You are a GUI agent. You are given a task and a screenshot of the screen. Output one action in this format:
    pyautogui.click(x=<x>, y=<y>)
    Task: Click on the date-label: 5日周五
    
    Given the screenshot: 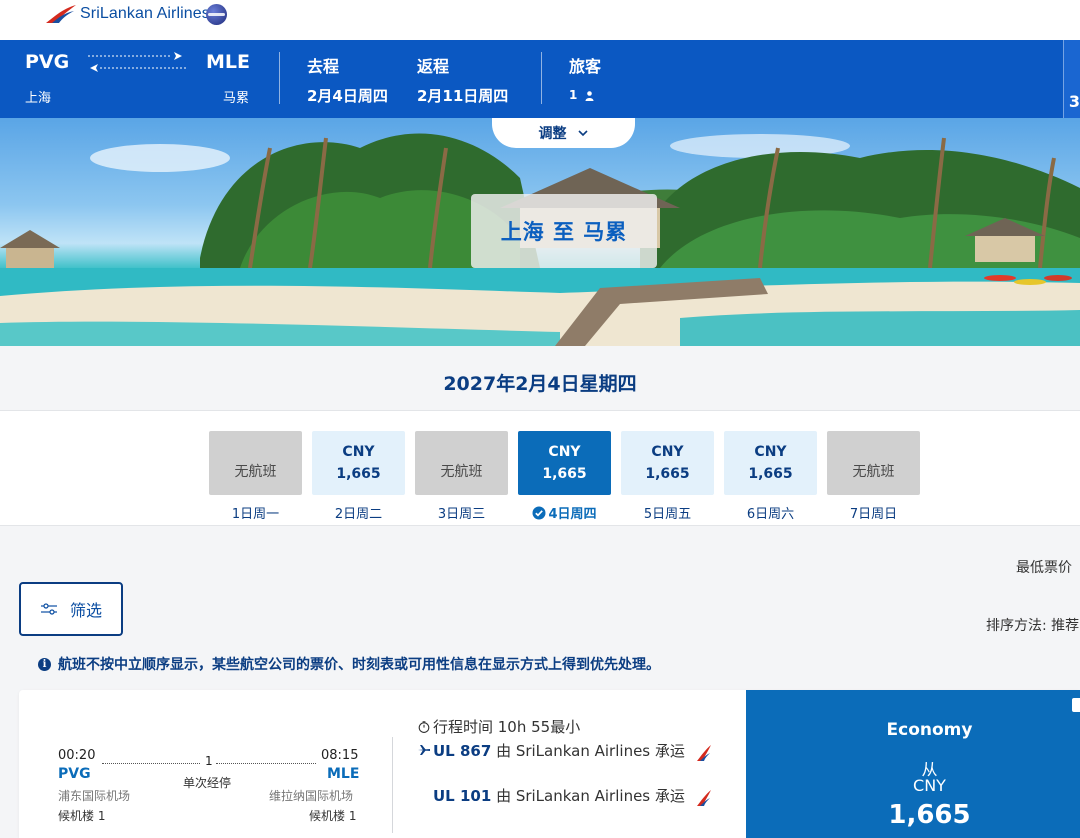 What is the action you would take?
    pyautogui.click(x=667, y=514)
    